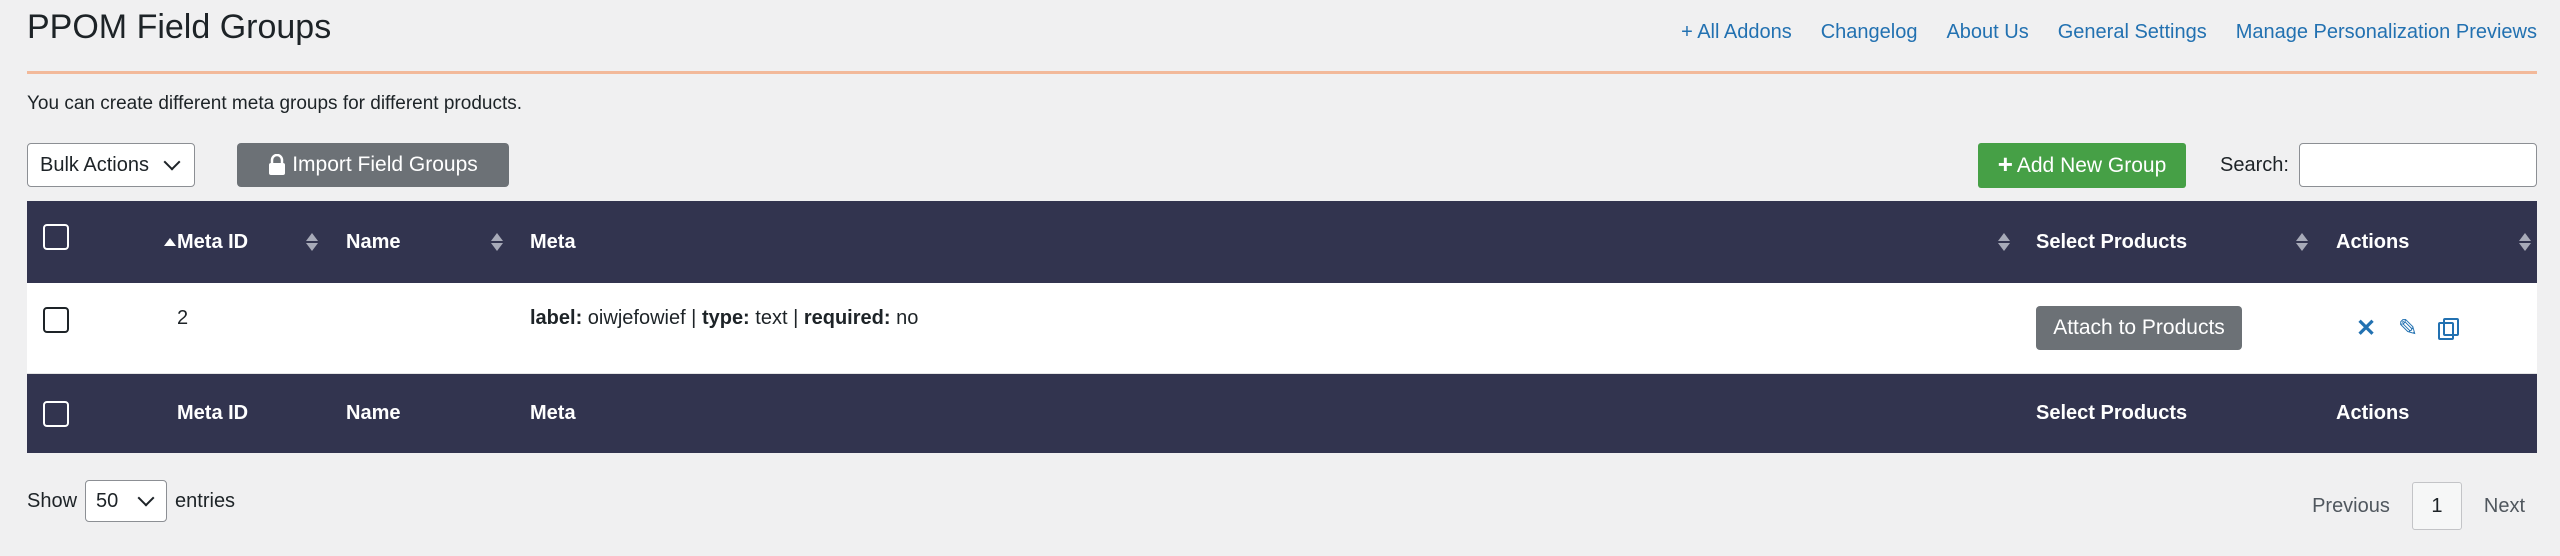  I want to click on edit-icon: ✎, so click(2408, 328).